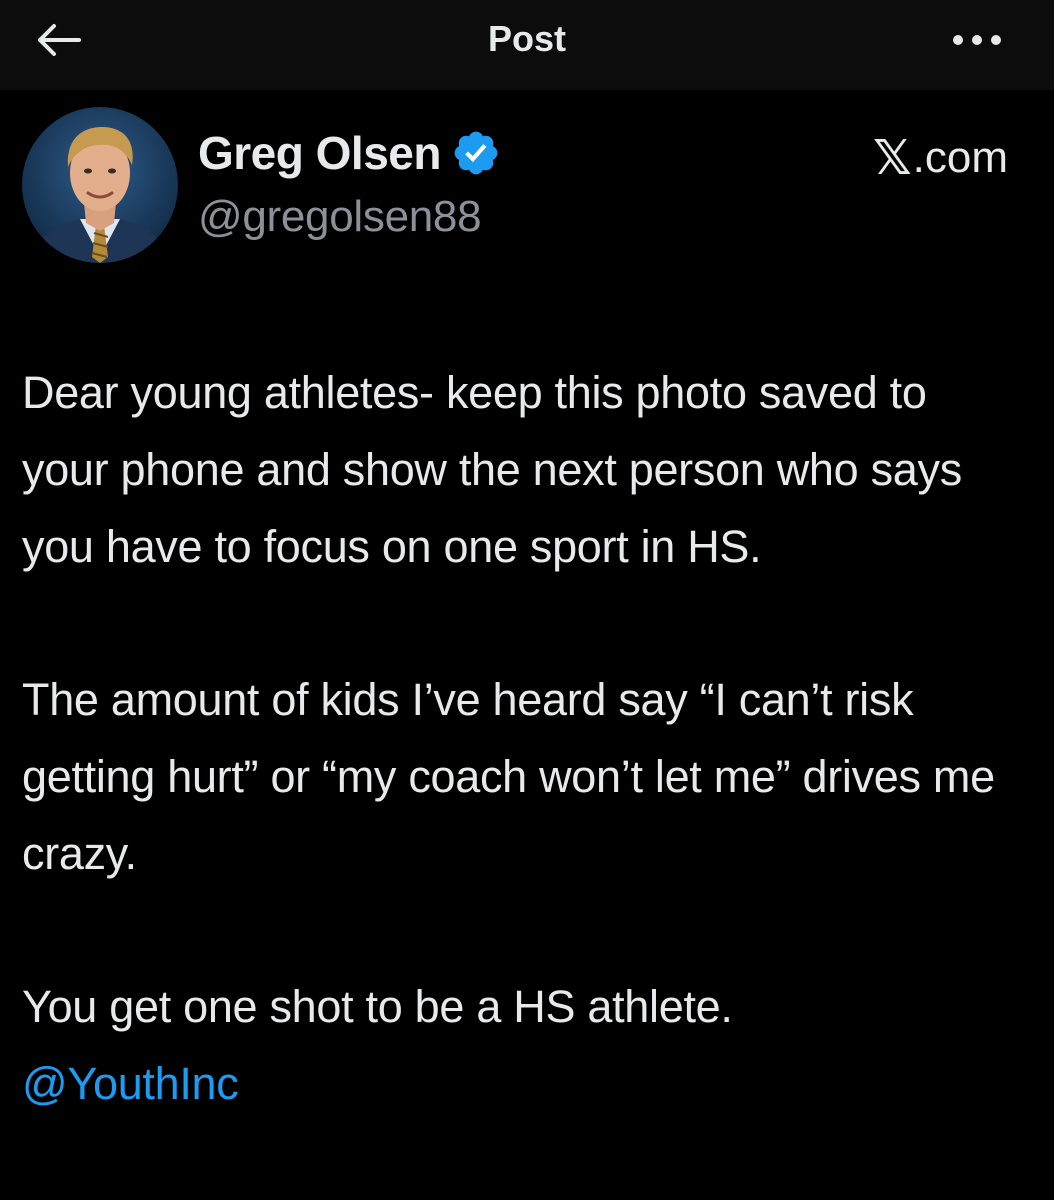 This screenshot has height=1200, width=1054. What do you see at coordinates (476, 153) in the screenshot?
I see `verified-badge-icon` at bounding box center [476, 153].